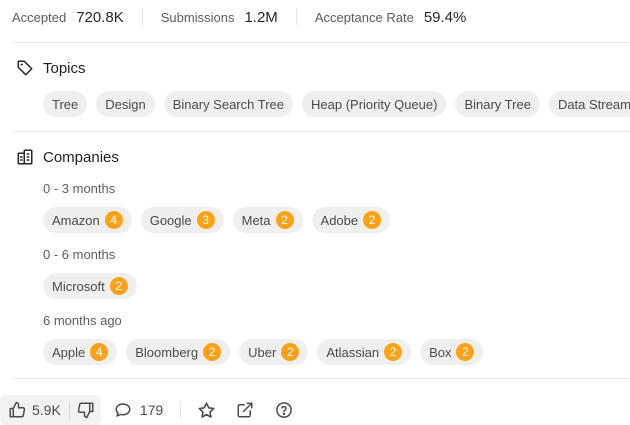 The height and width of the screenshot is (425, 630). I want to click on favorite-button, so click(206, 410).